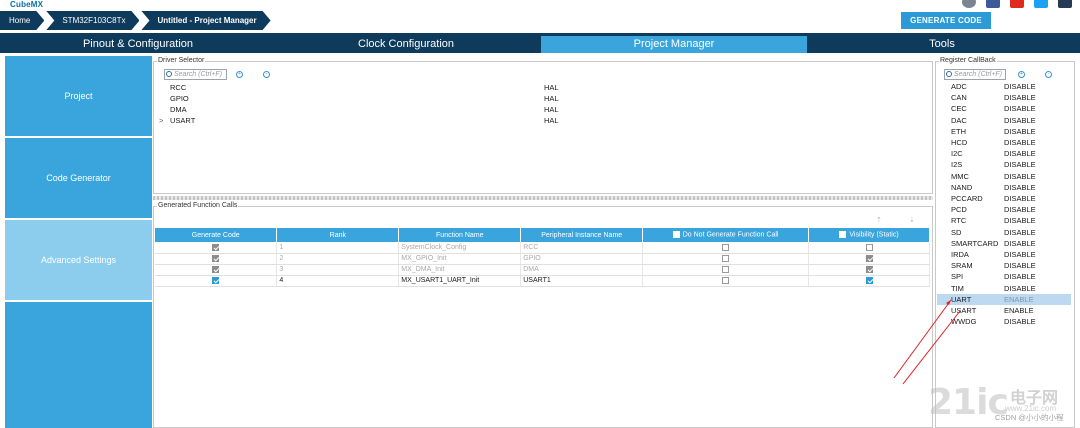 This screenshot has width=1080, height=428. I want to click on annotation-arrowhead, so click(948, 302).